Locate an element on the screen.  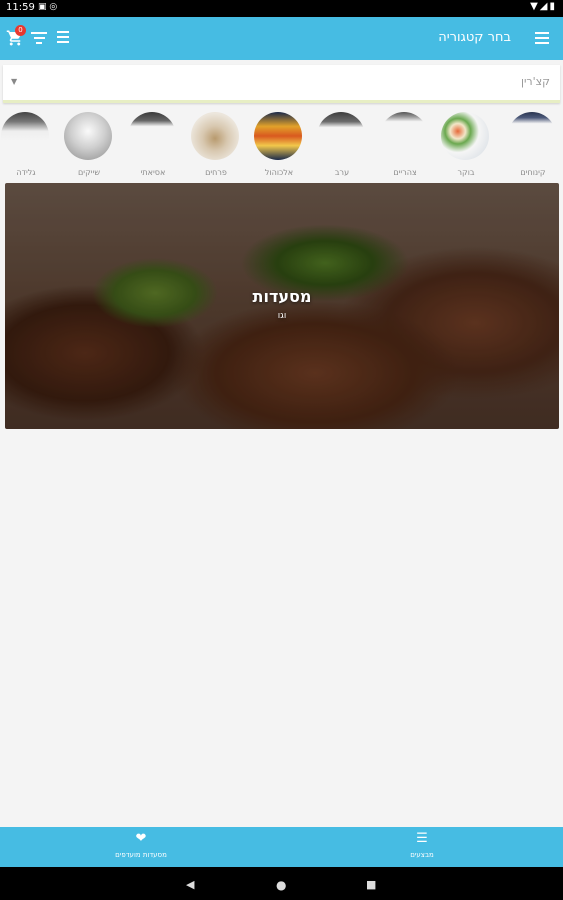
category-item-ice-cream: גלידה is located at coordinates (28, 144).